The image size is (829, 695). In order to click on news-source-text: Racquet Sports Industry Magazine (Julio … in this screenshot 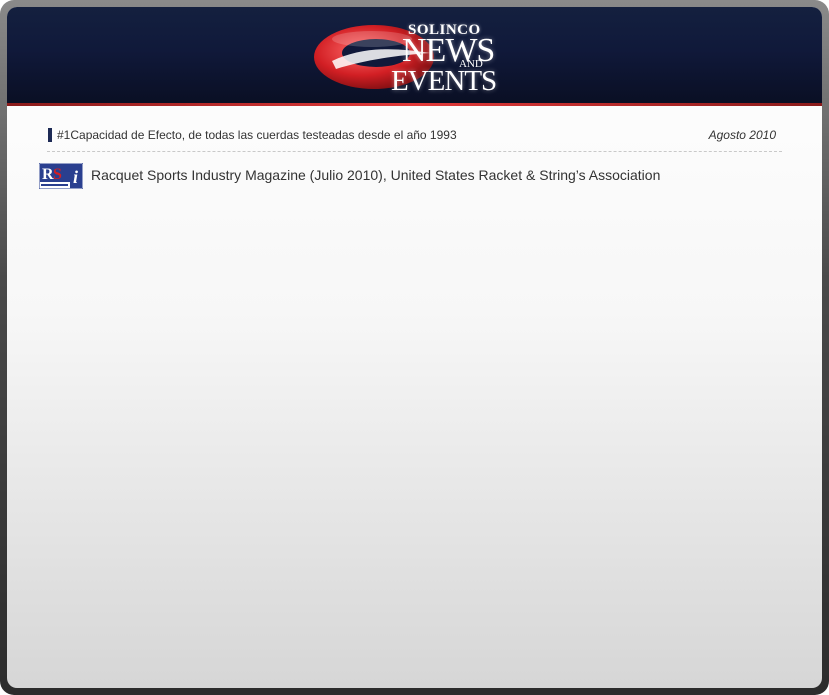, I will do `click(376, 175)`.